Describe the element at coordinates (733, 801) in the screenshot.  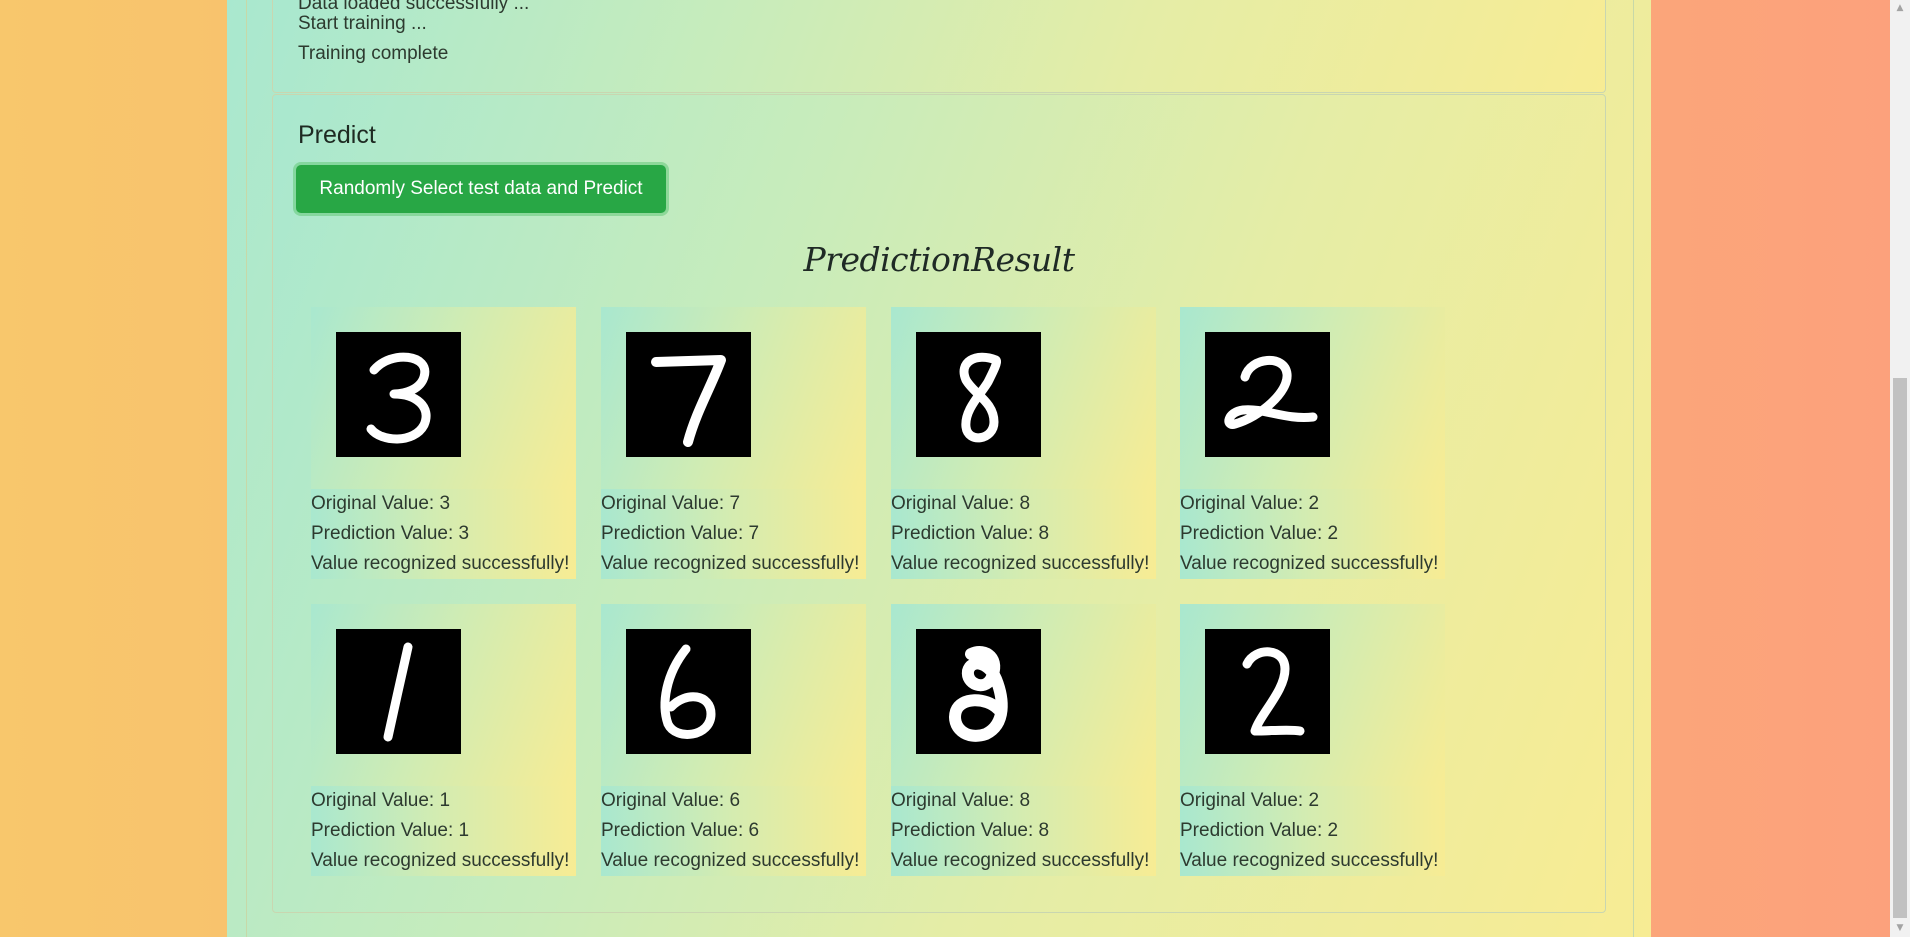
I see `original-value: Original Value: 6` at that location.